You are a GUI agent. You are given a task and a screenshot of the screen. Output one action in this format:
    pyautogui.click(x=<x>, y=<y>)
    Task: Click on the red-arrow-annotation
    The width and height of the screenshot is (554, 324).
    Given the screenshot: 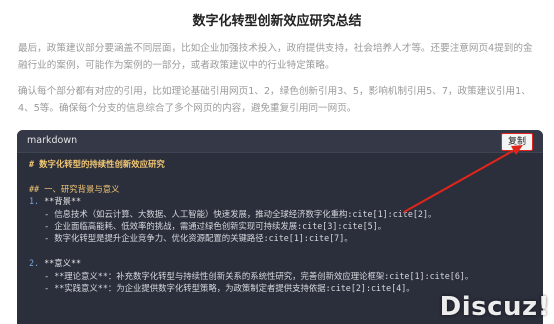 What is the action you would take?
    pyautogui.click(x=463, y=179)
    